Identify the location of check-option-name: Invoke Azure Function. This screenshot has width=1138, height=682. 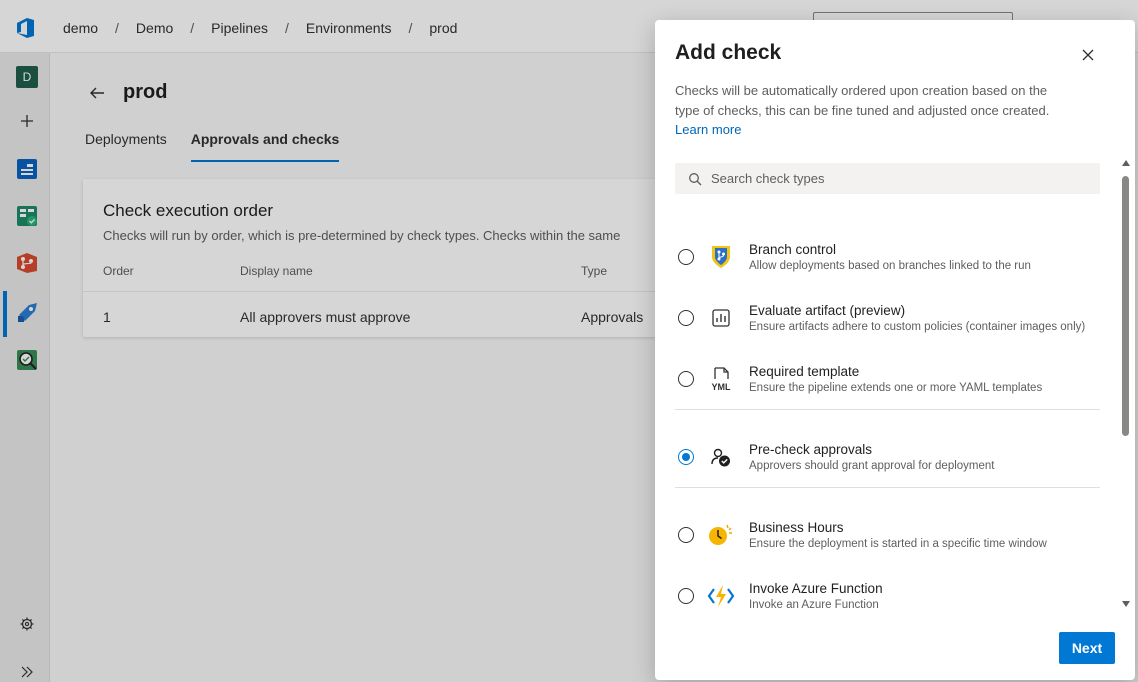
(816, 588).